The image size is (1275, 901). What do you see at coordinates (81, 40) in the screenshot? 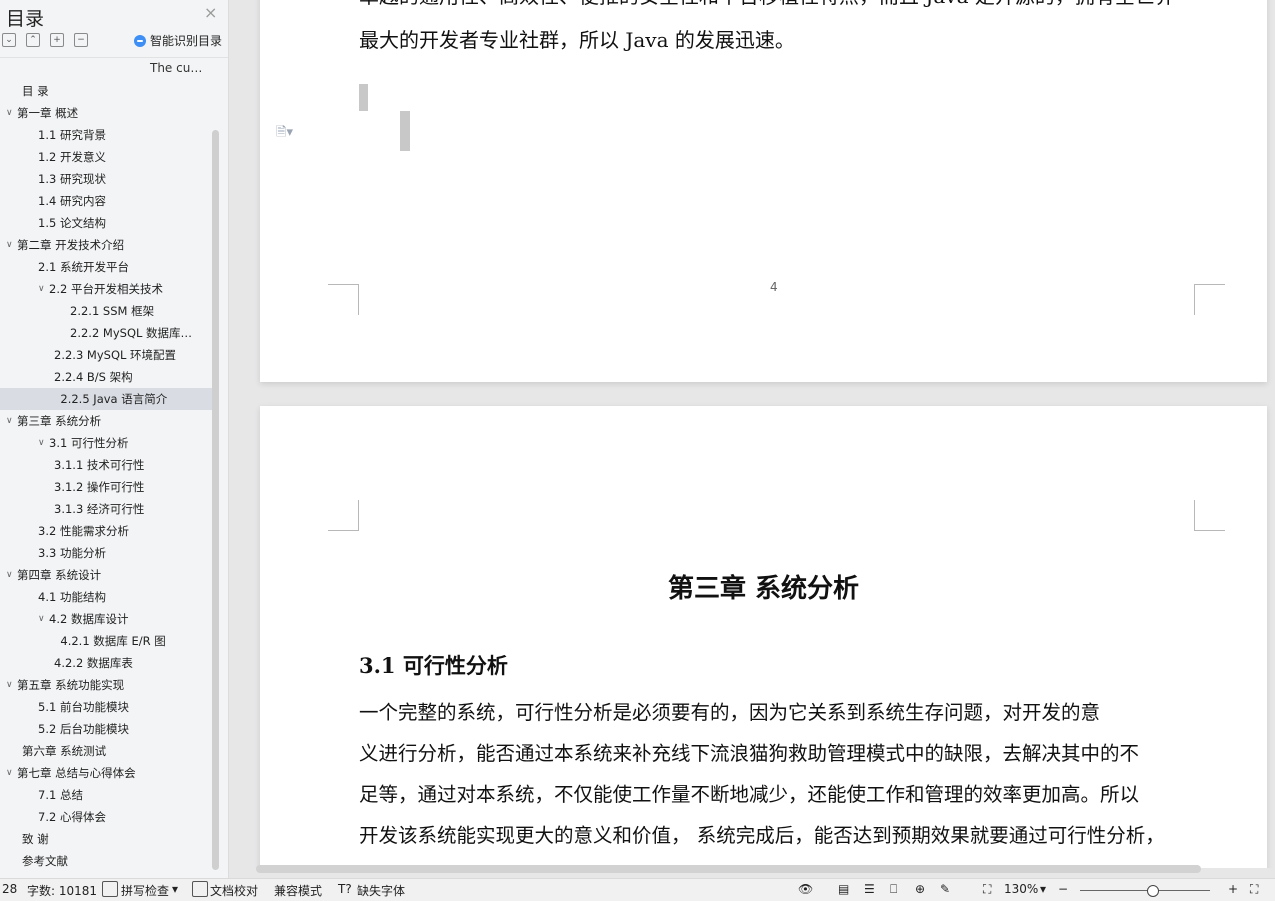
I see `remove-heading-icon: −` at bounding box center [81, 40].